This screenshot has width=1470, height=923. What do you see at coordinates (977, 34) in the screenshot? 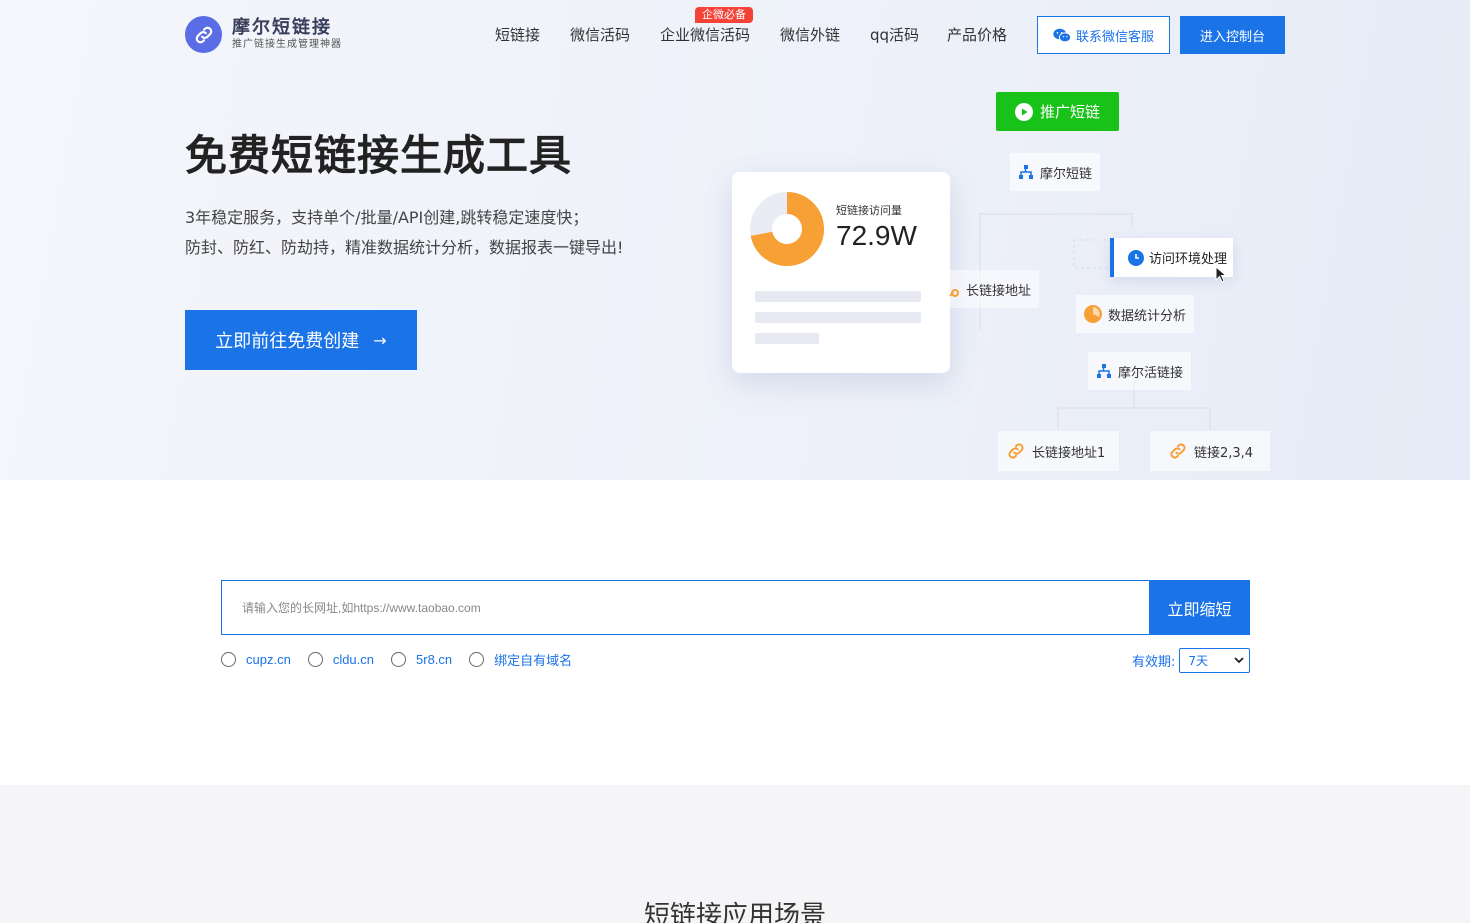
I see `nav-pricing: 产品价格` at bounding box center [977, 34].